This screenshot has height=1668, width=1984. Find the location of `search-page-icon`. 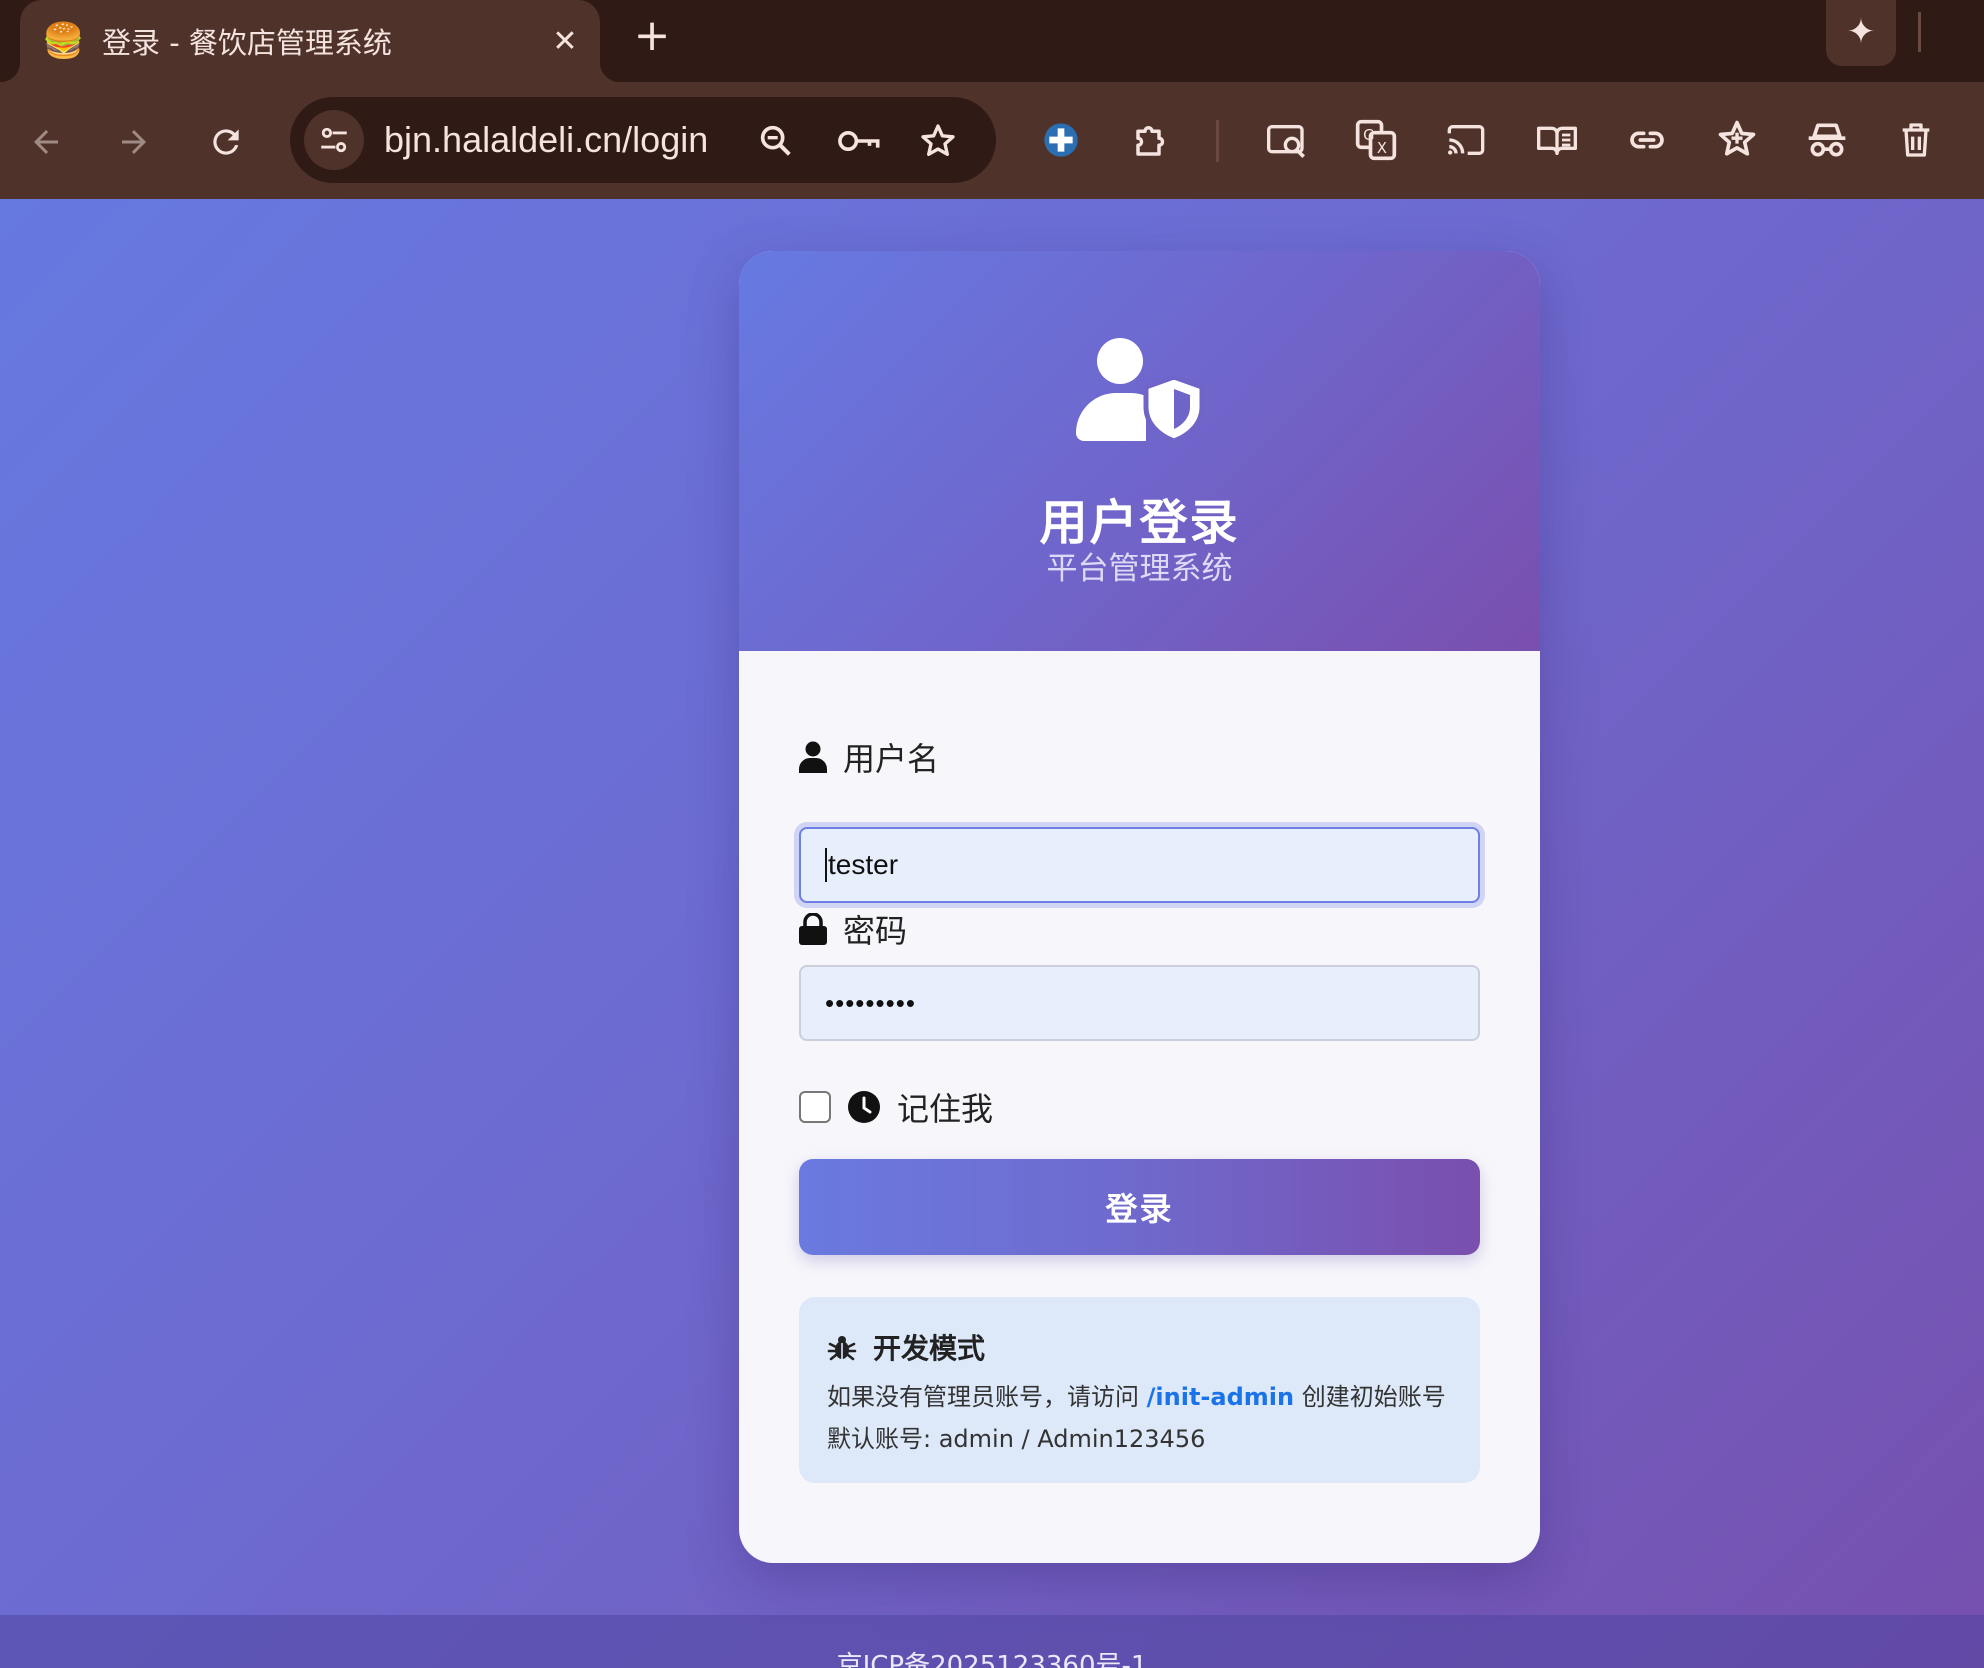

search-page-icon is located at coordinates (1286, 141).